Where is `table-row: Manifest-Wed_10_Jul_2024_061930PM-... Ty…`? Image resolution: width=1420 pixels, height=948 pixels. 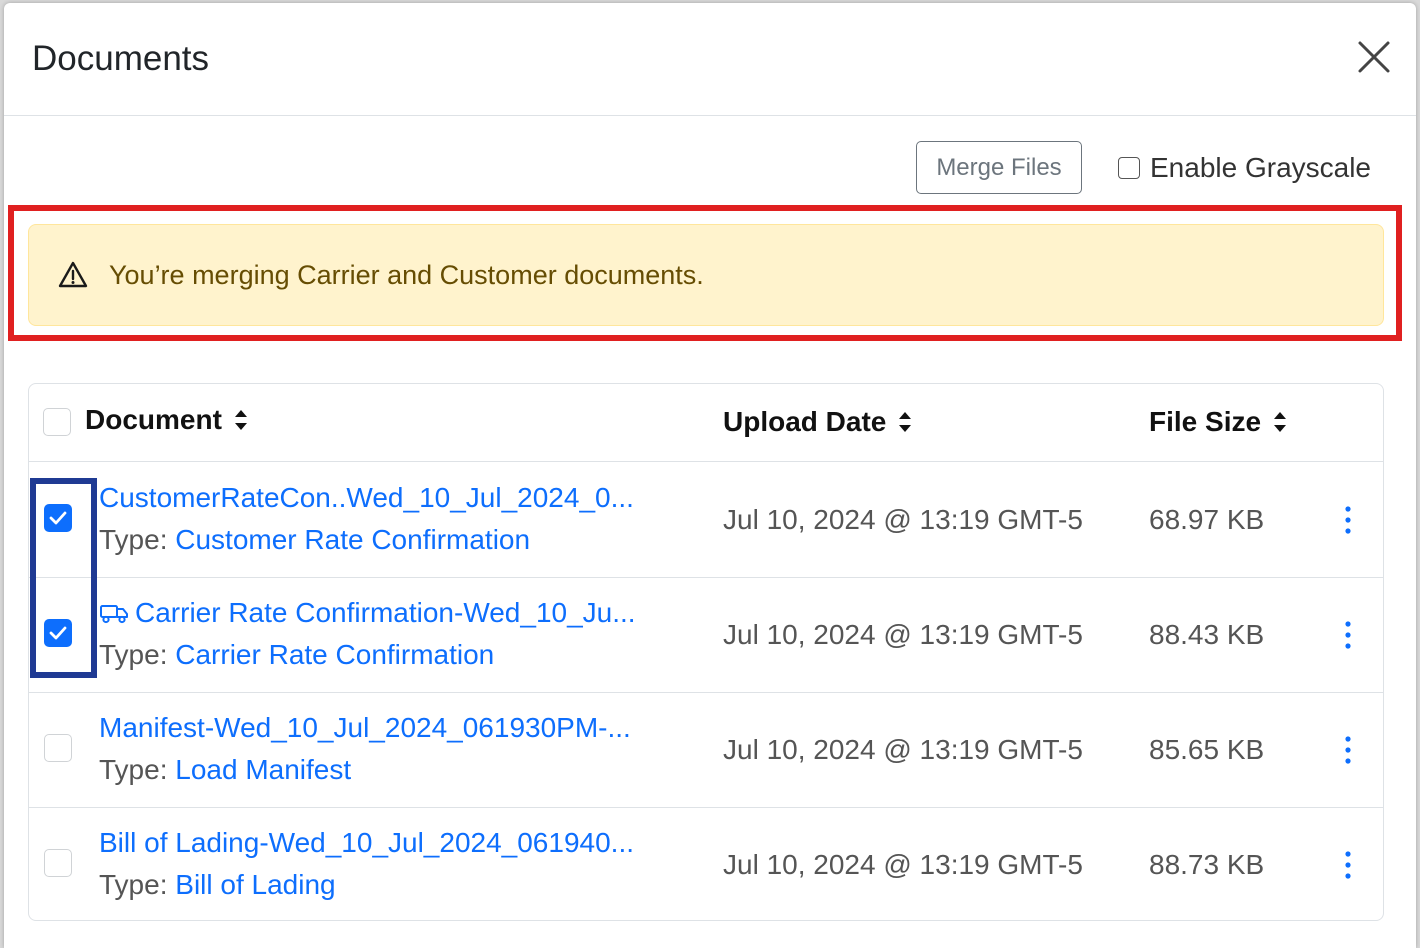
table-row: Manifest-Wed_10_Jul_2024_061930PM-... Ty… is located at coordinates (706, 750).